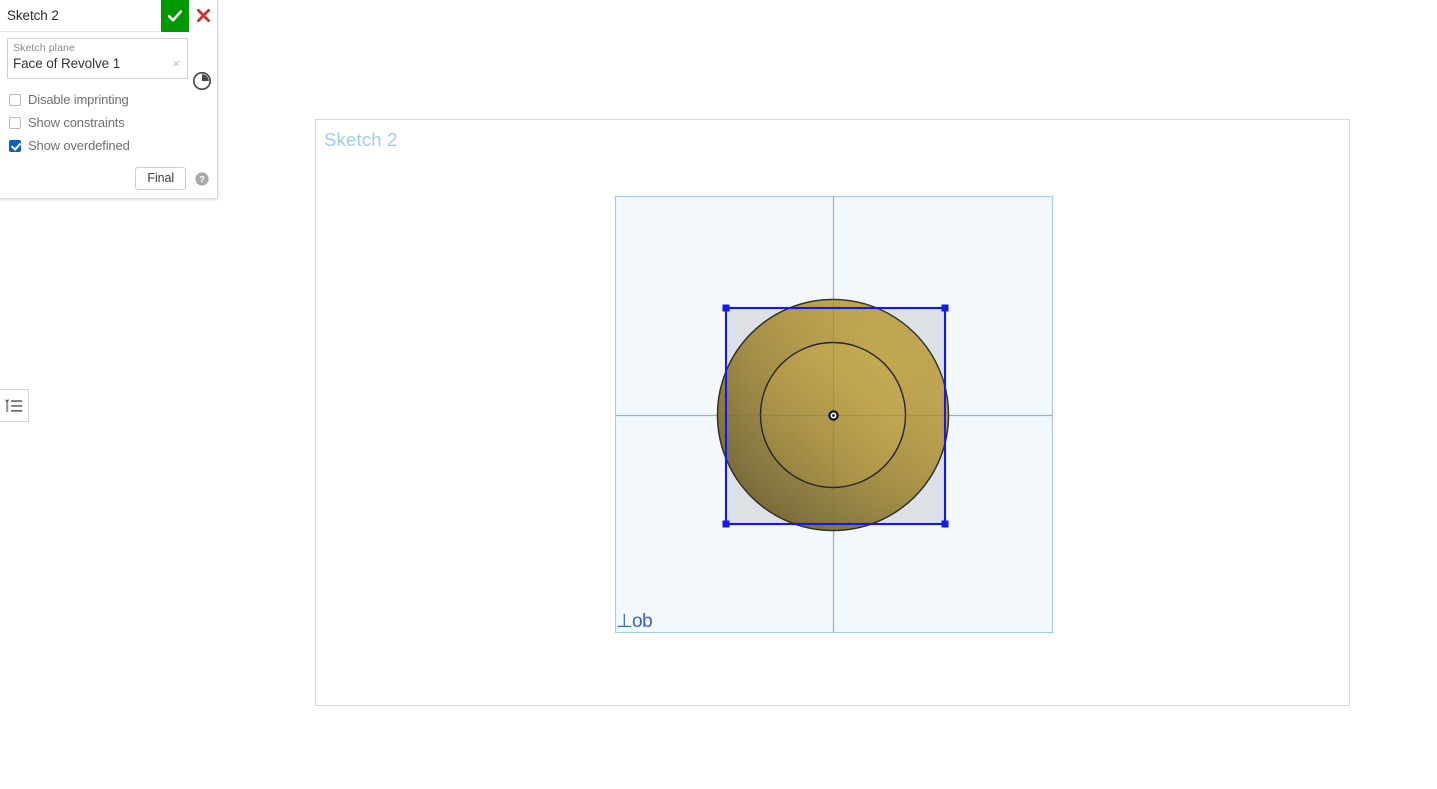  What do you see at coordinates (945, 308) in the screenshot?
I see `handle-top-right` at bounding box center [945, 308].